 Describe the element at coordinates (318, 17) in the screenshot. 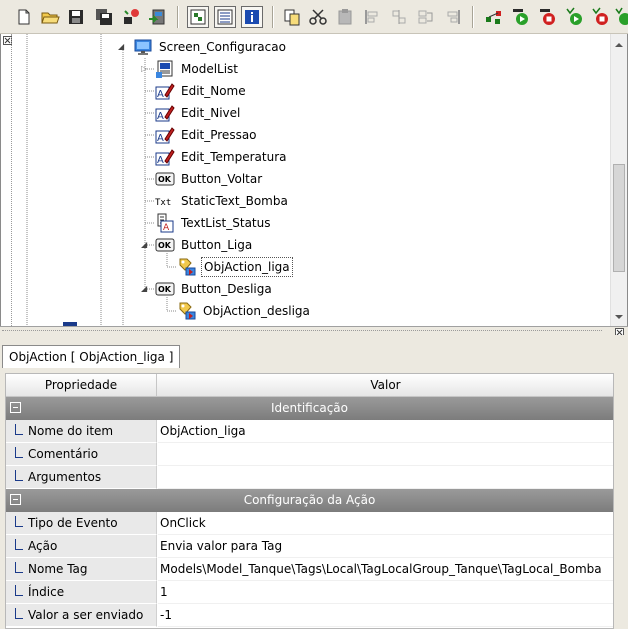

I see `cut-icon` at that location.